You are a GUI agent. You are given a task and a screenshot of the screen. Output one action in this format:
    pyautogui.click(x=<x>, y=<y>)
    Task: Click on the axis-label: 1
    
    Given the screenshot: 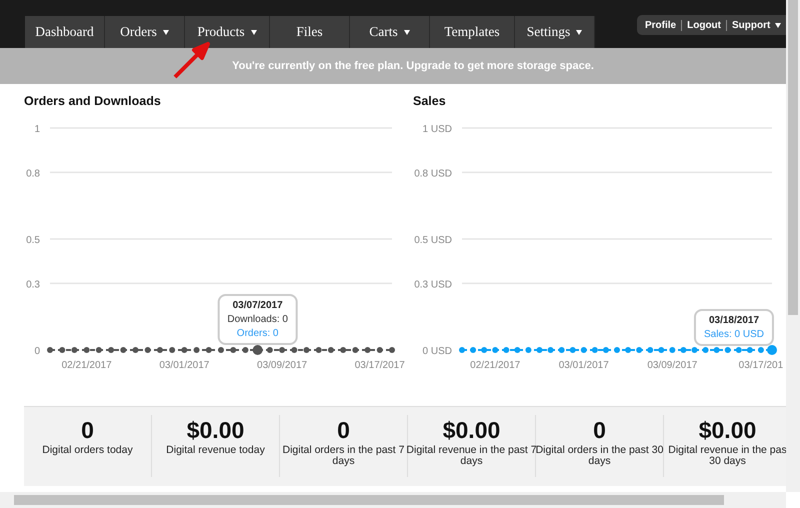 What is the action you would take?
    pyautogui.click(x=37, y=129)
    